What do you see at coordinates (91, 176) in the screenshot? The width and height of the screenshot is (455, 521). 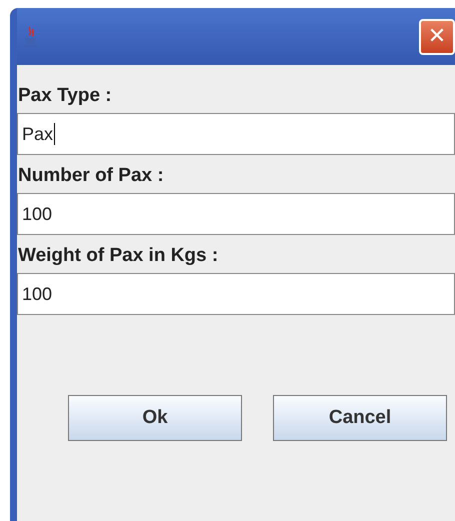 I see `field-label: Number of Pax :` at bounding box center [91, 176].